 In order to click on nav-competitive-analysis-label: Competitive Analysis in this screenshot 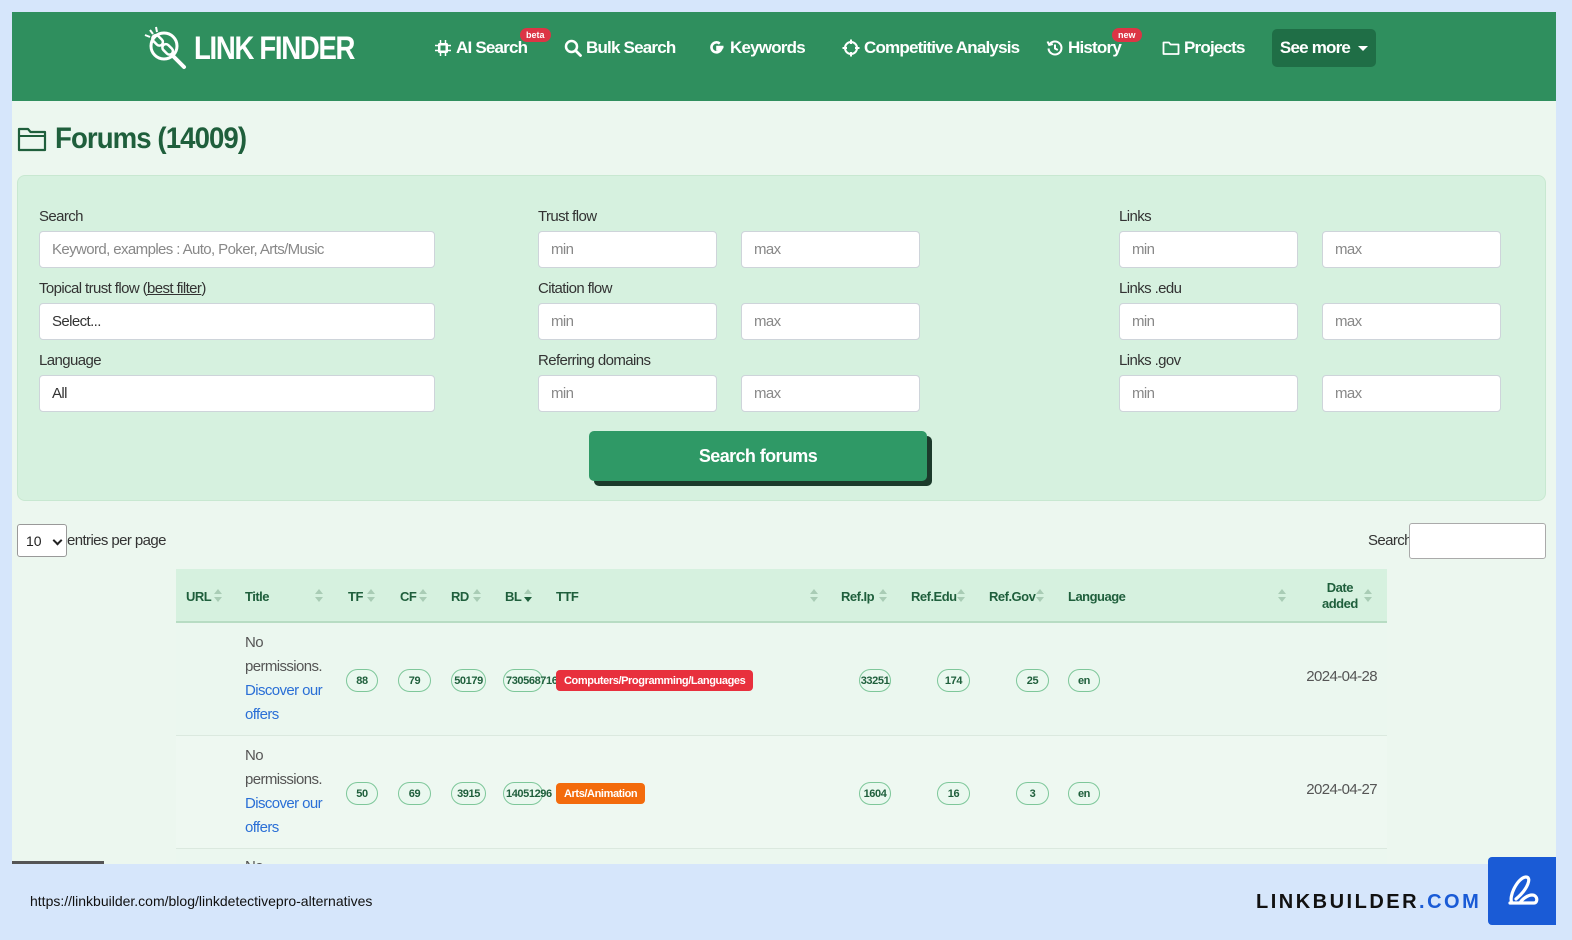, I will do `click(942, 47)`.